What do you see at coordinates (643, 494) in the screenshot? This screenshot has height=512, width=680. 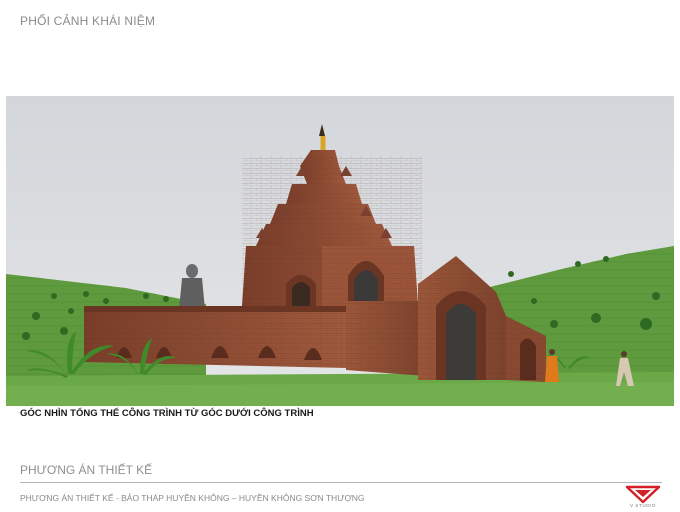 I see `v-logo-icon` at bounding box center [643, 494].